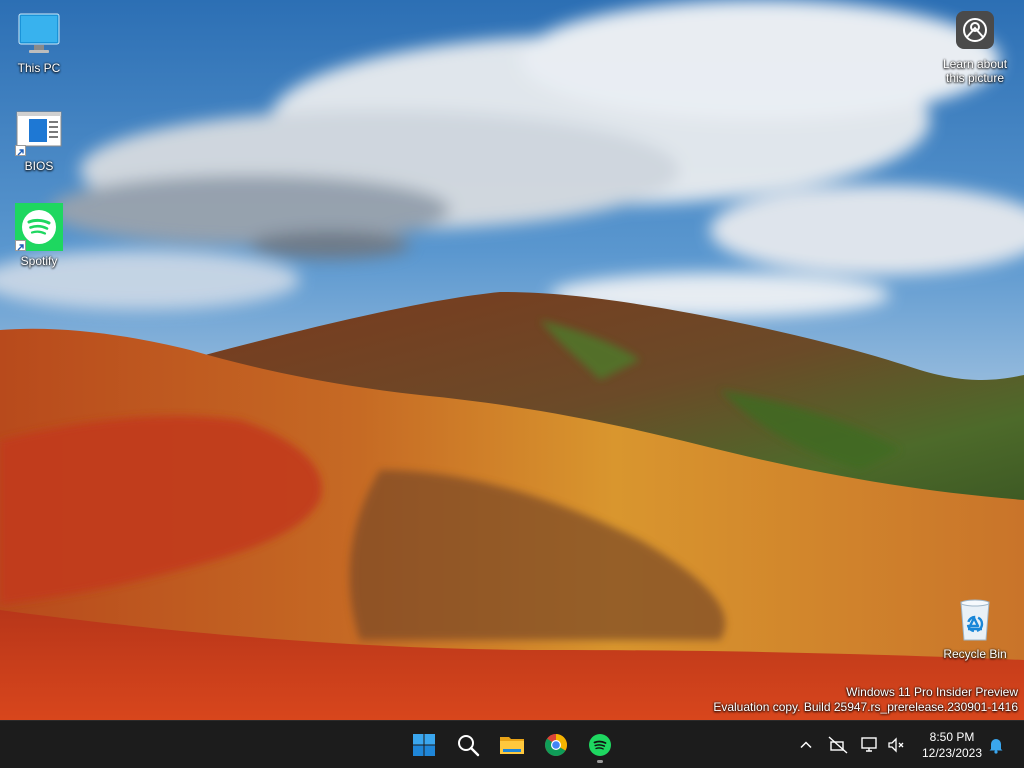 Image resolution: width=1024 pixels, height=768 pixels. I want to click on desktop-icon-label: BIOS, so click(39, 166).